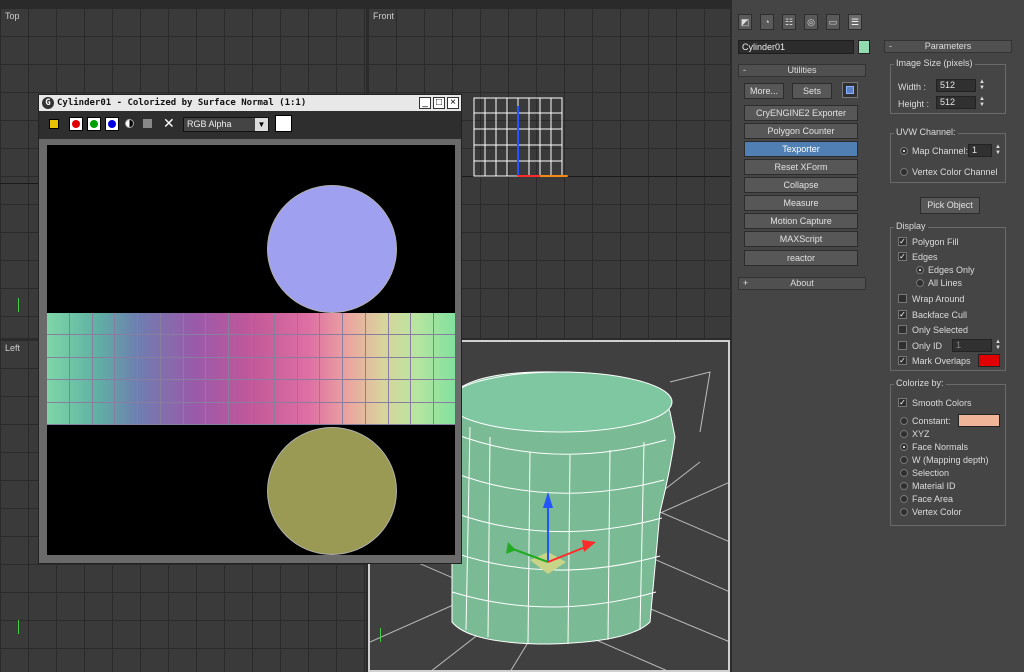 Image resolution: width=1024 pixels, height=672 pixels. What do you see at coordinates (801, 131) in the screenshot?
I see `utility-polygon-counter-button: Polygon Counter` at bounding box center [801, 131].